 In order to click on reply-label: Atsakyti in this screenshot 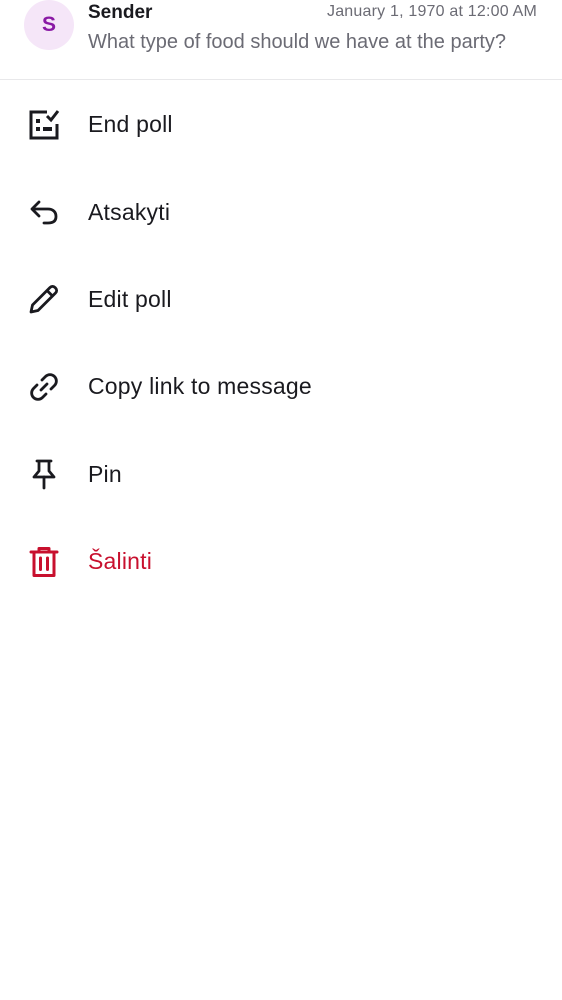, I will do `click(129, 211)`.